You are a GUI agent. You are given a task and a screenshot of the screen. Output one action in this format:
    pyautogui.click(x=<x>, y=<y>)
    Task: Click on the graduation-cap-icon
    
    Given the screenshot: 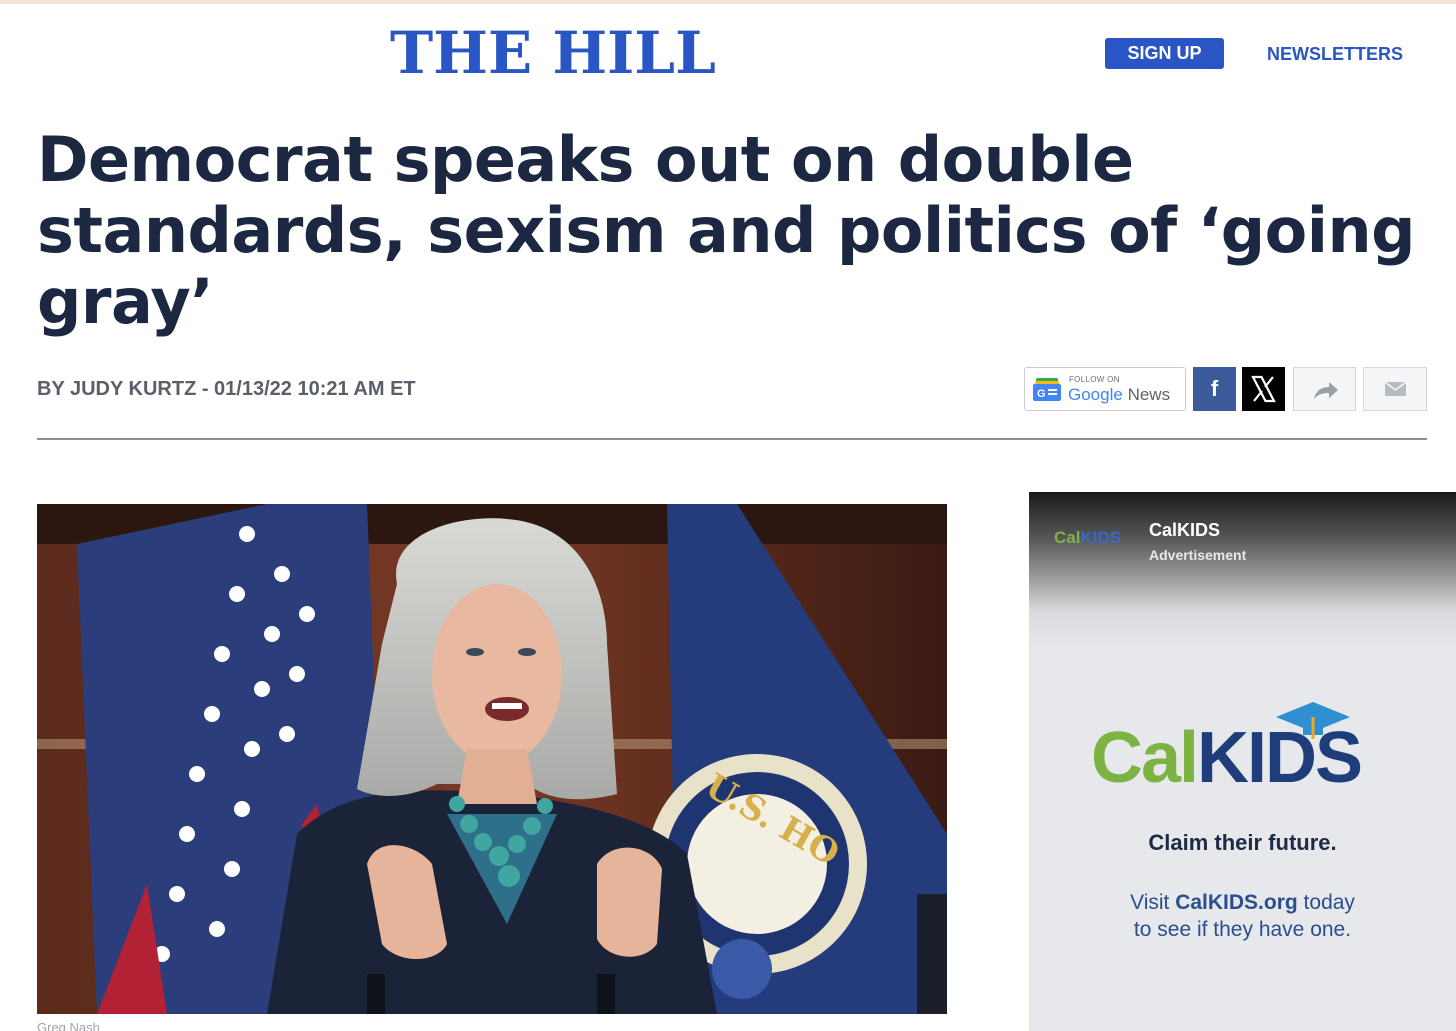 What is the action you would take?
    pyautogui.click(x=1313, y=720)
    